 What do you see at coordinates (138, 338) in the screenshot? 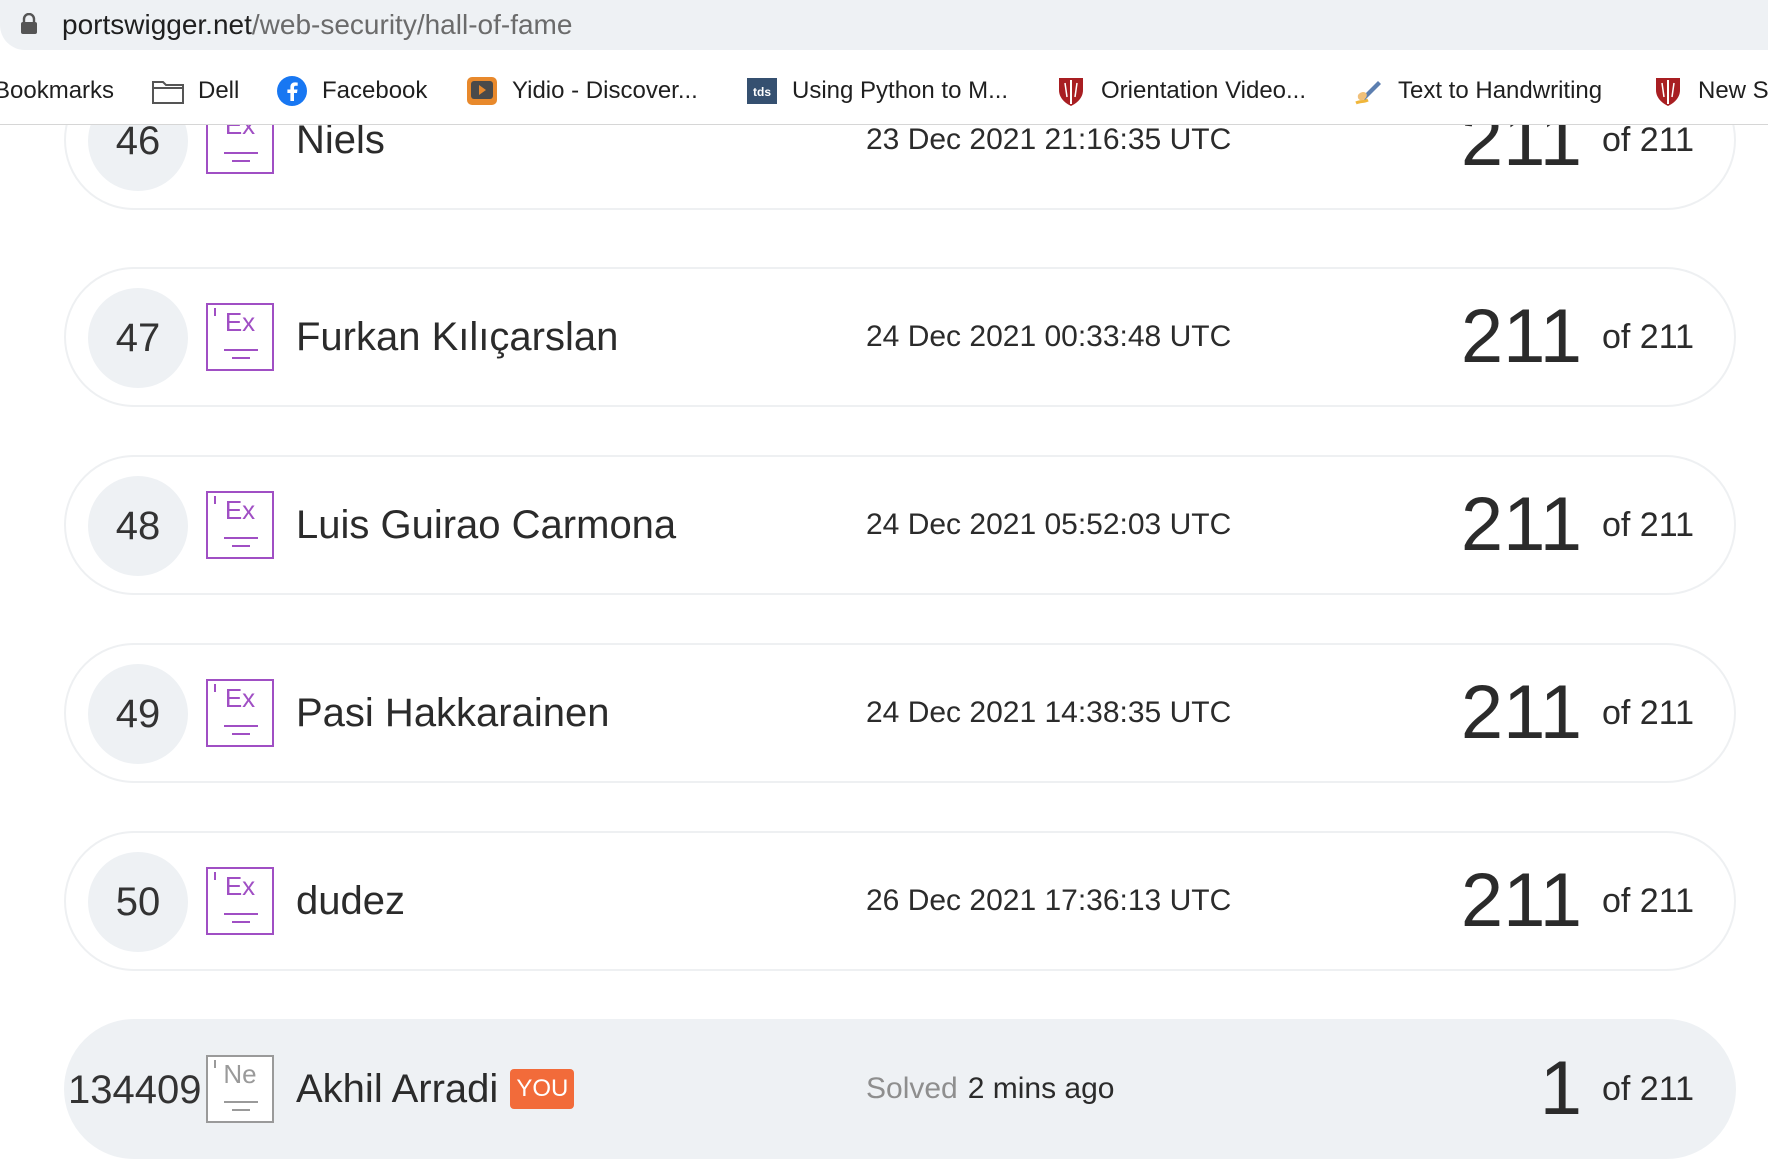
I see `rank-number: 47` at bounding box center [138, 338].